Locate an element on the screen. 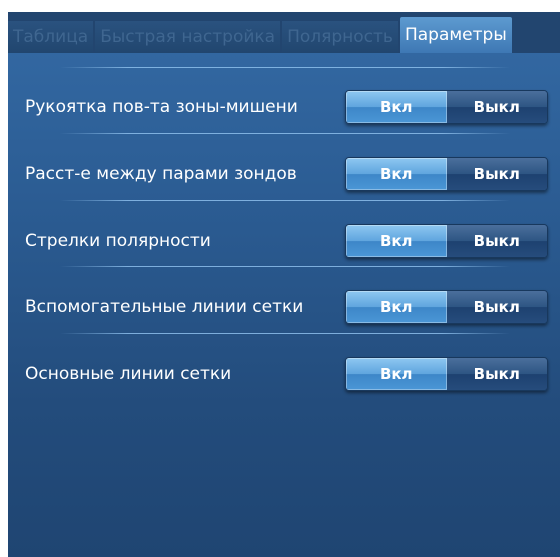 The height and width of the screenshot is (557, 560). tab-parameters: Параметры is located at coordinates (455, 35).